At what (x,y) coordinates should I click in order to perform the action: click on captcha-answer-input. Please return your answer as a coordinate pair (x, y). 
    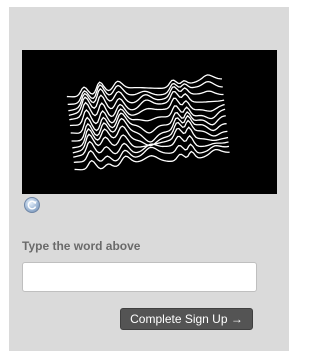
    Looking at the image, I should click on (139, 277).